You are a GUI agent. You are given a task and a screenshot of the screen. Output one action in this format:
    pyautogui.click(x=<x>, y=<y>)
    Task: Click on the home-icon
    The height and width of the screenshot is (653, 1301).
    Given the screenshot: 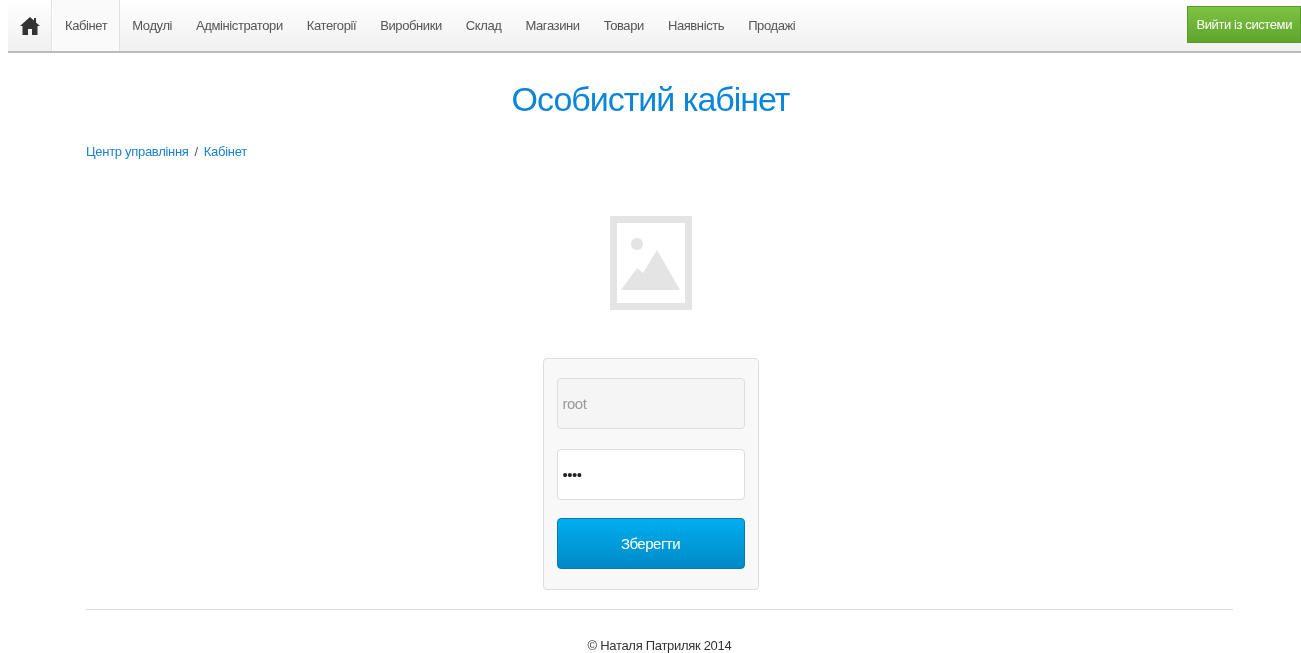 What is the action you would take?
    pyautogui.click(x=29, y=25)
    